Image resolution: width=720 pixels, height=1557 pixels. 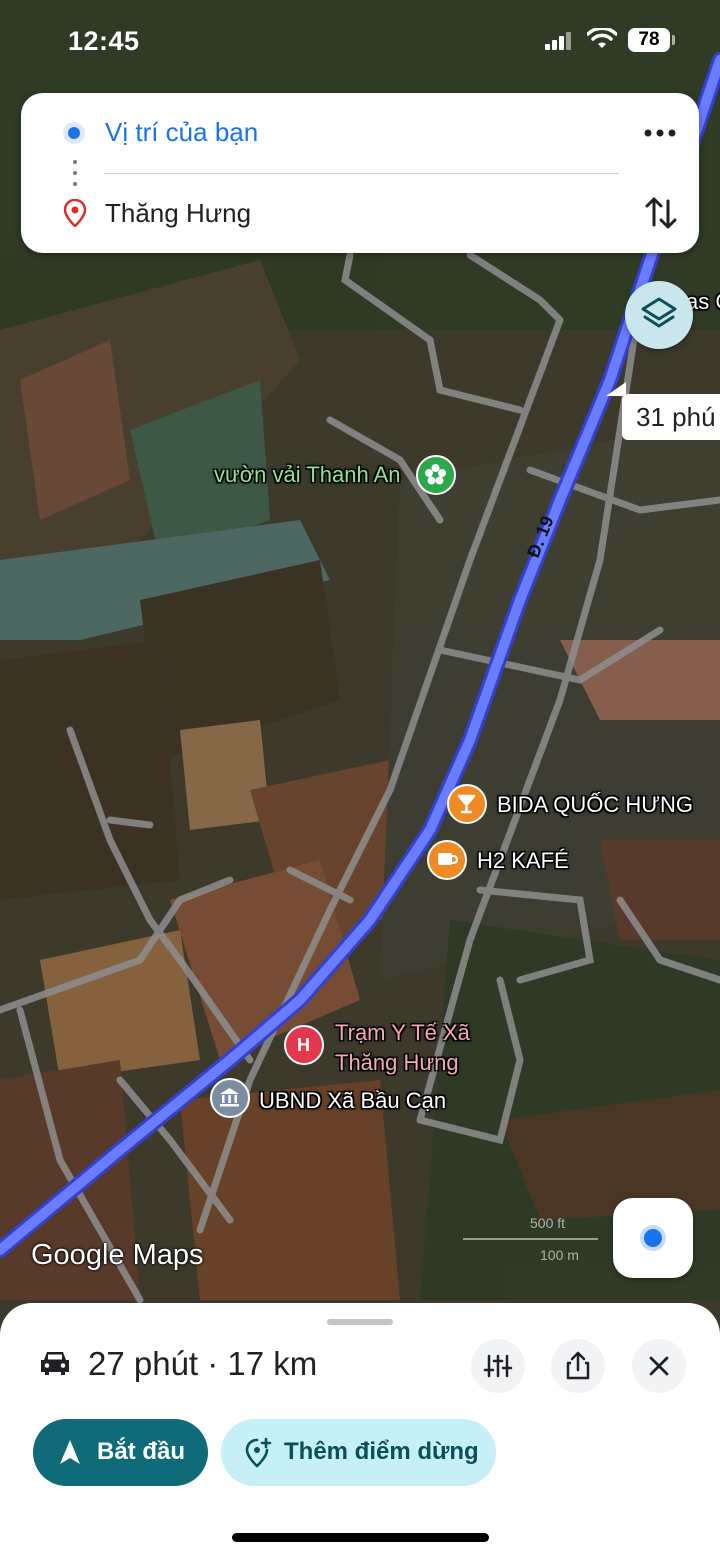 I want to click on flower-icon, so click(x=436, y=475).